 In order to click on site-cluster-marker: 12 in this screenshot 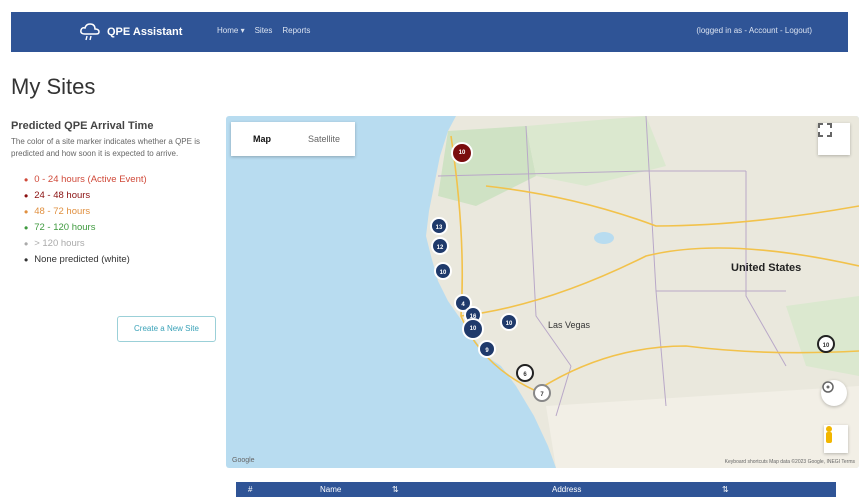, I will do `click(440, 246)`.